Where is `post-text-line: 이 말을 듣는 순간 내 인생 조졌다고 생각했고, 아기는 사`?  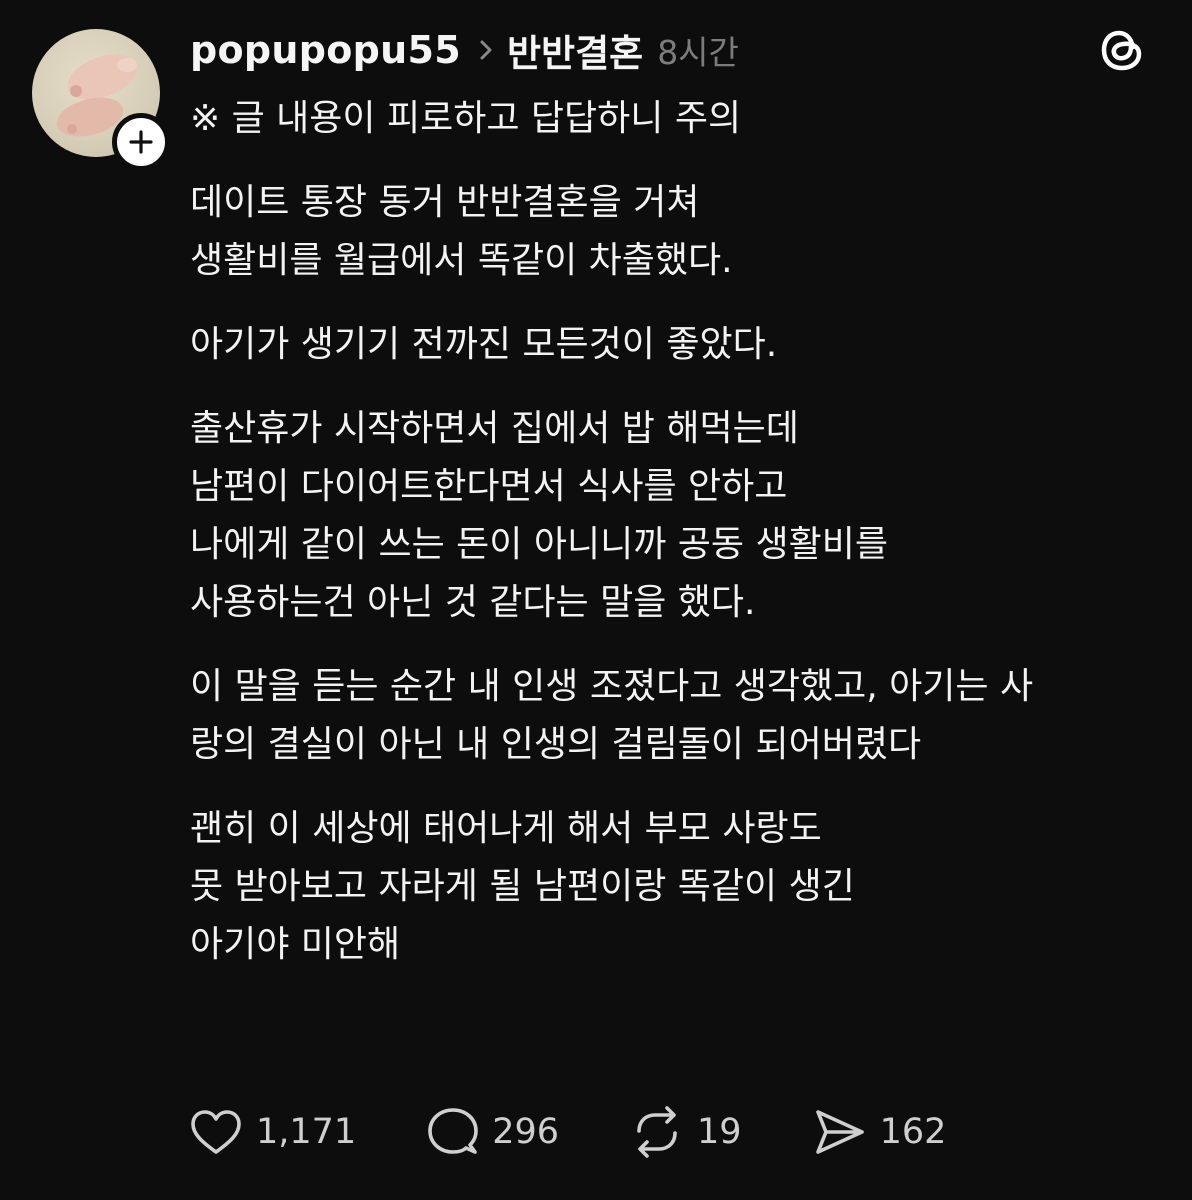 post-text-line: 이 말을 듣는 순간 내 인생 조졌다고 생각했고, 아기는 사 is located at coordinates (612, 686).